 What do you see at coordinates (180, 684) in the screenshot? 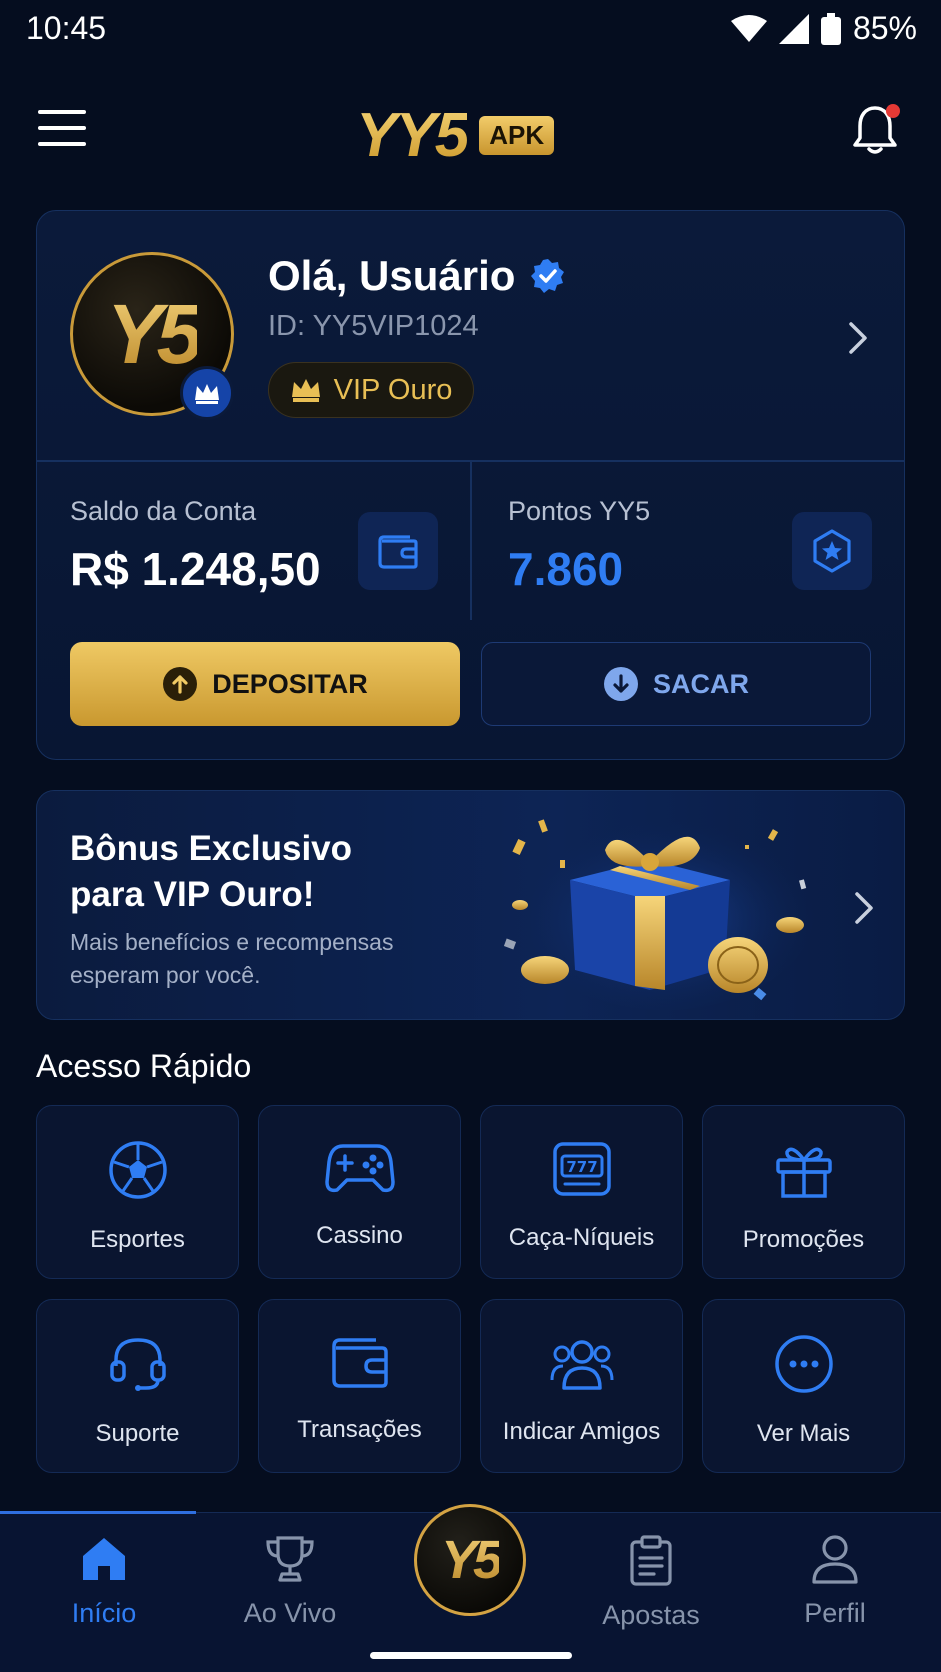
I see `arrow-up-circle-icon` at bounding box center [180, 684].